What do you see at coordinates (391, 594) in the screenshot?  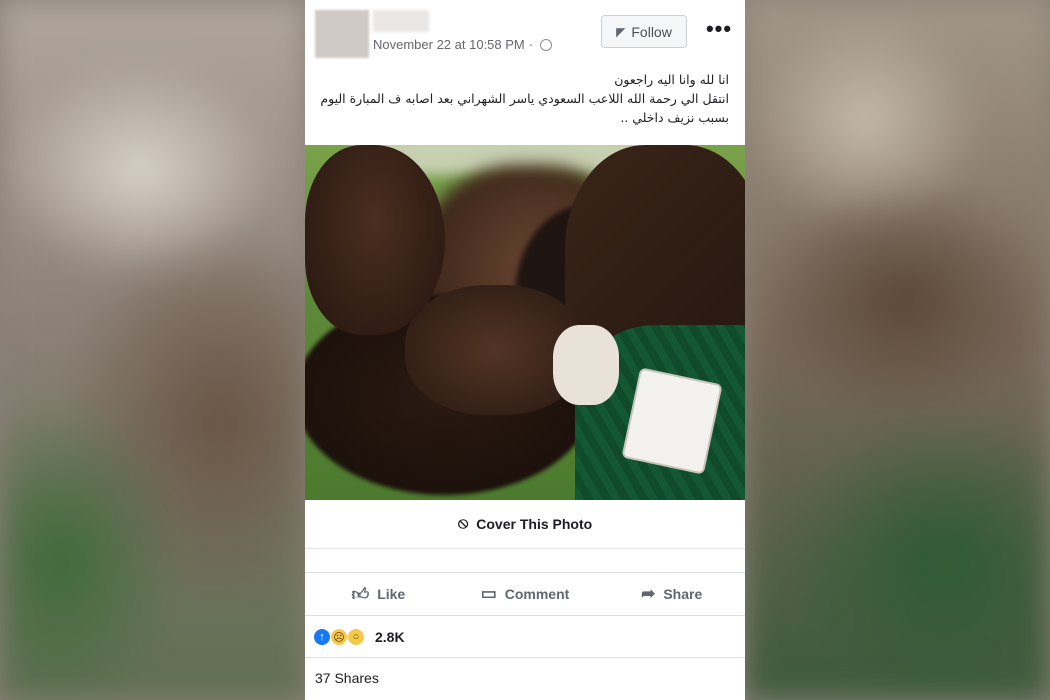 I see `like-label: Like` at bounding box center [391, 594].